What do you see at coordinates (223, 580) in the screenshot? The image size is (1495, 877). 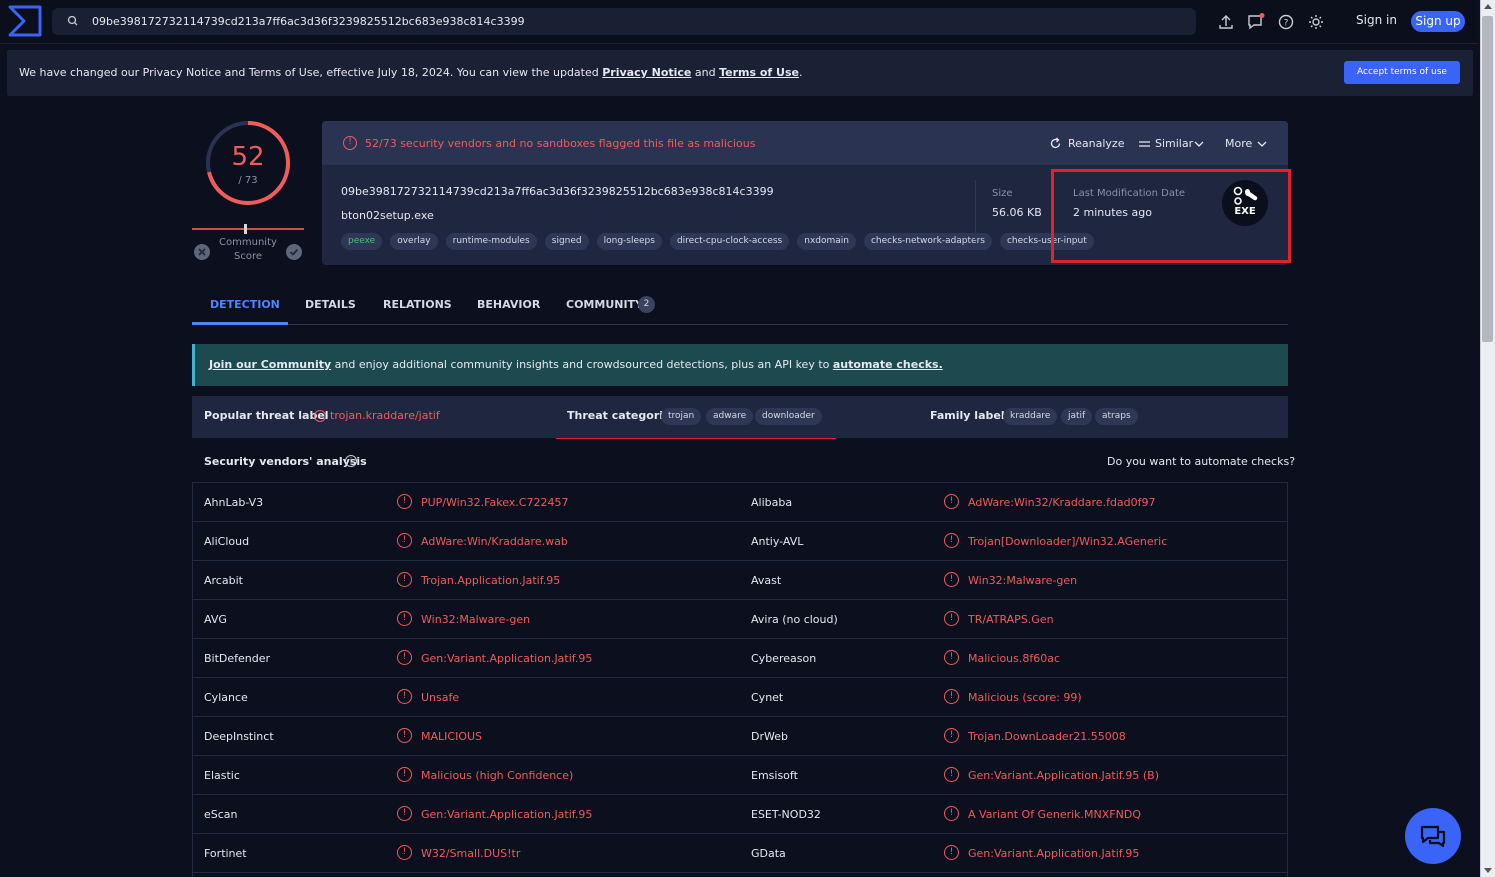 I see `vendor-name: Arcabit` at bounding box center [223, 580].